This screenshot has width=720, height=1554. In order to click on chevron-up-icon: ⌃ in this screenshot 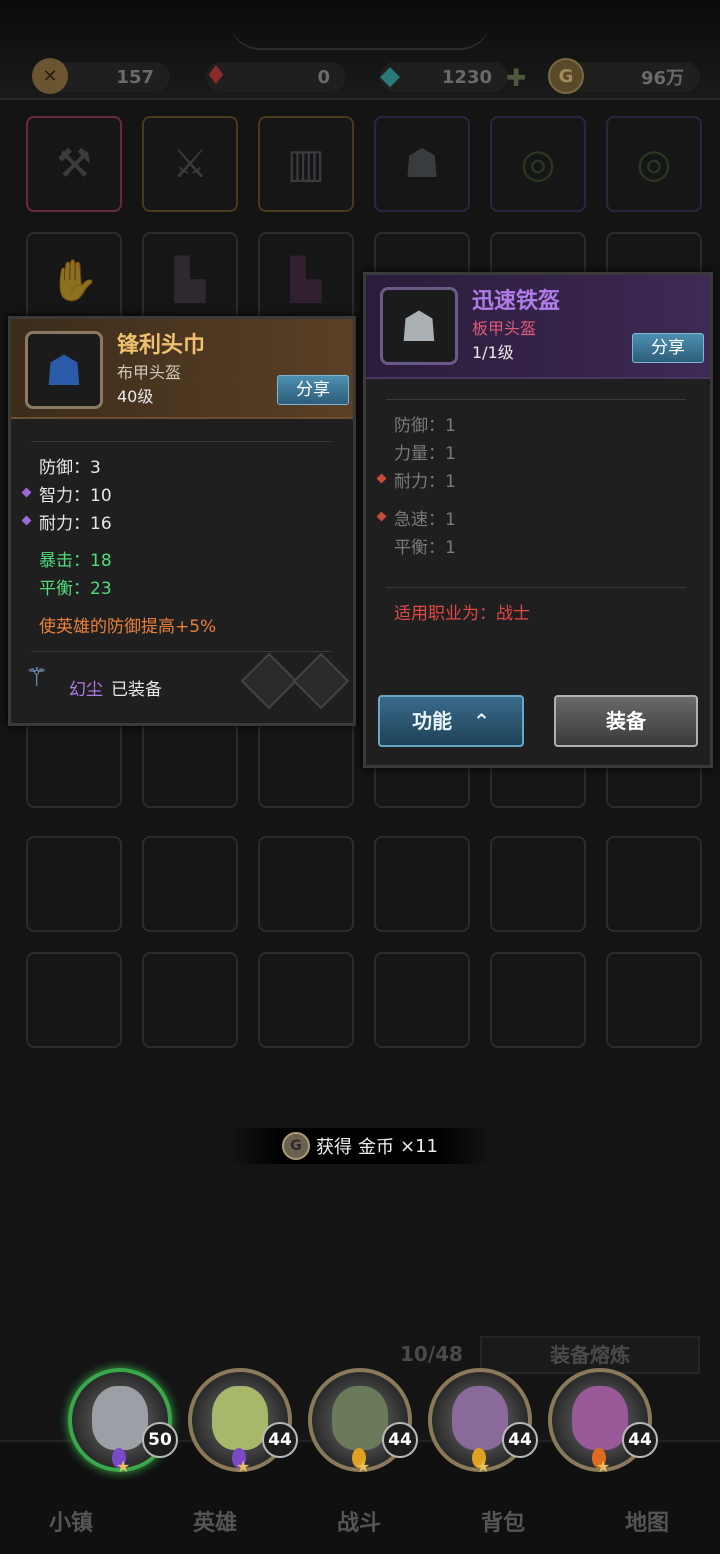, I will do `click(481, 721)`.